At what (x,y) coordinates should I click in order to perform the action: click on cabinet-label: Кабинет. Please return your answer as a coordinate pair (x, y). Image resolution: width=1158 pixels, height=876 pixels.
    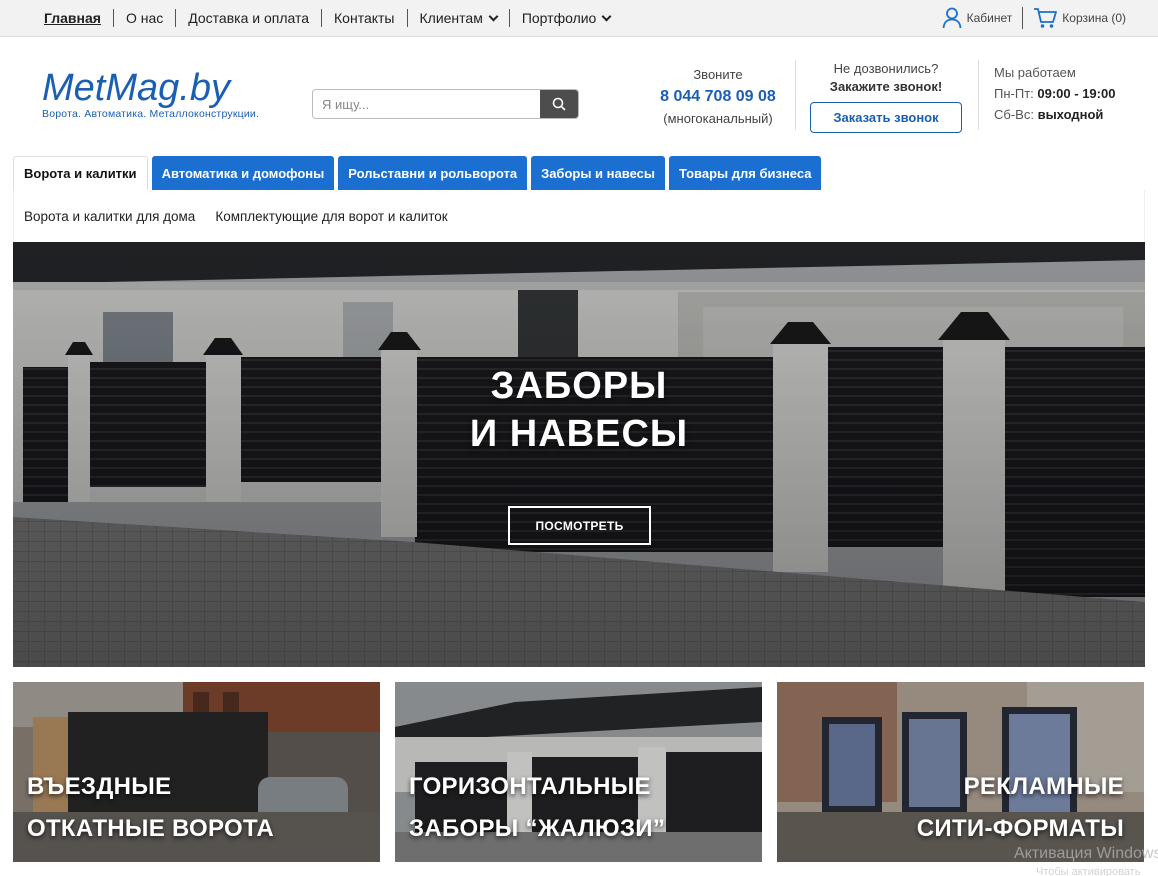
    Looking at the image, I should click on (989, 18).